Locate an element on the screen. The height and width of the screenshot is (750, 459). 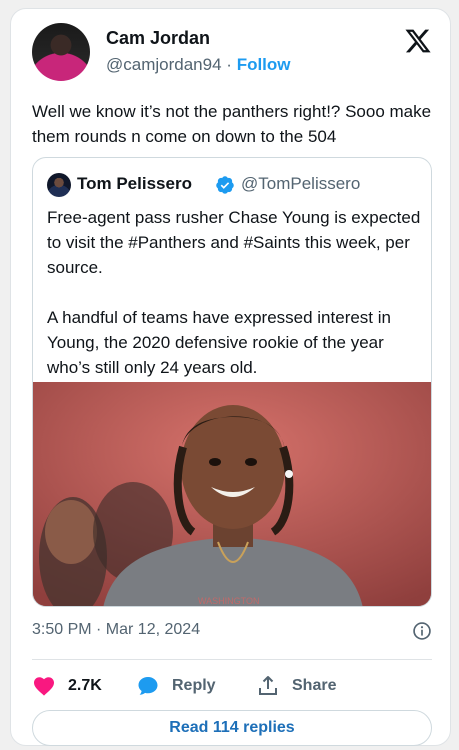
quoted-avatar is located at coordinates (59, 185).